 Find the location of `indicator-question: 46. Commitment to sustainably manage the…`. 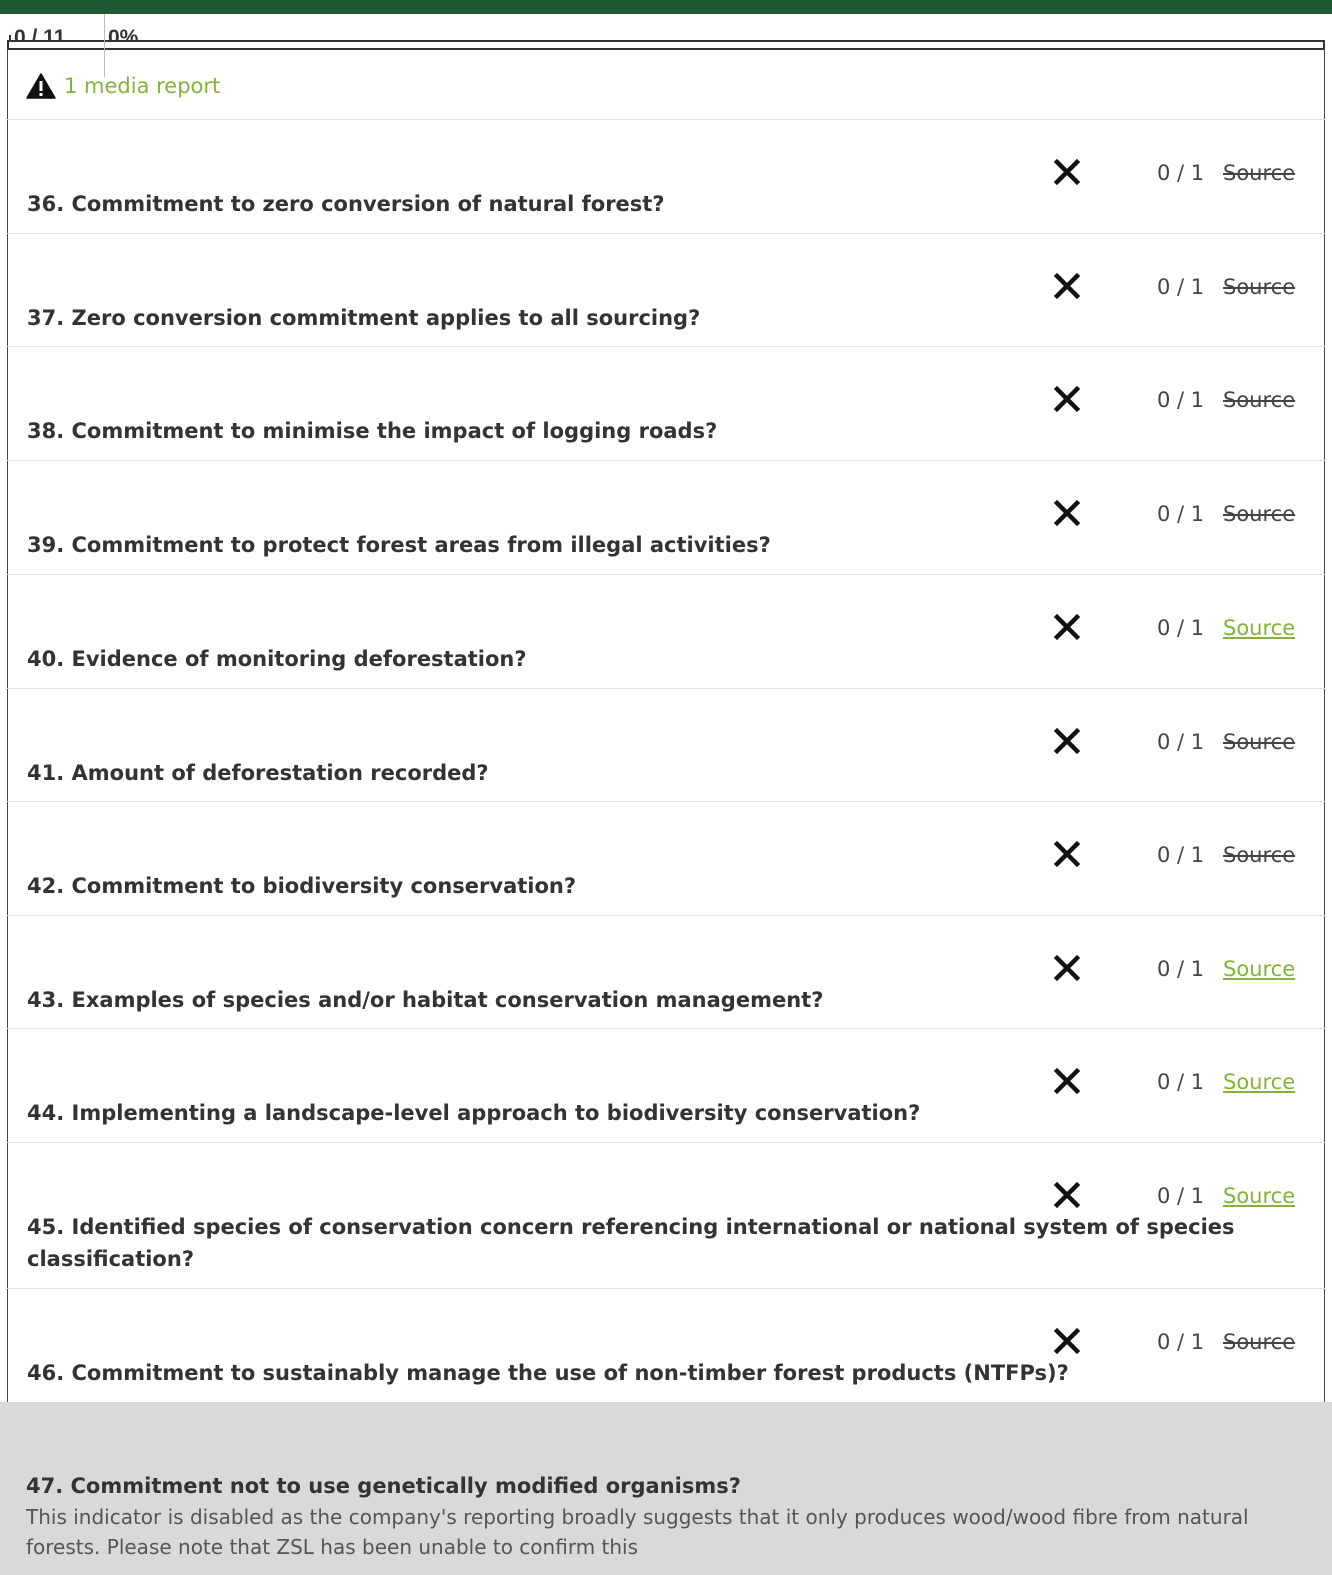

indicator-question: 46. Commitment to sustainably manage the… is located at coordinates (548, 1373).